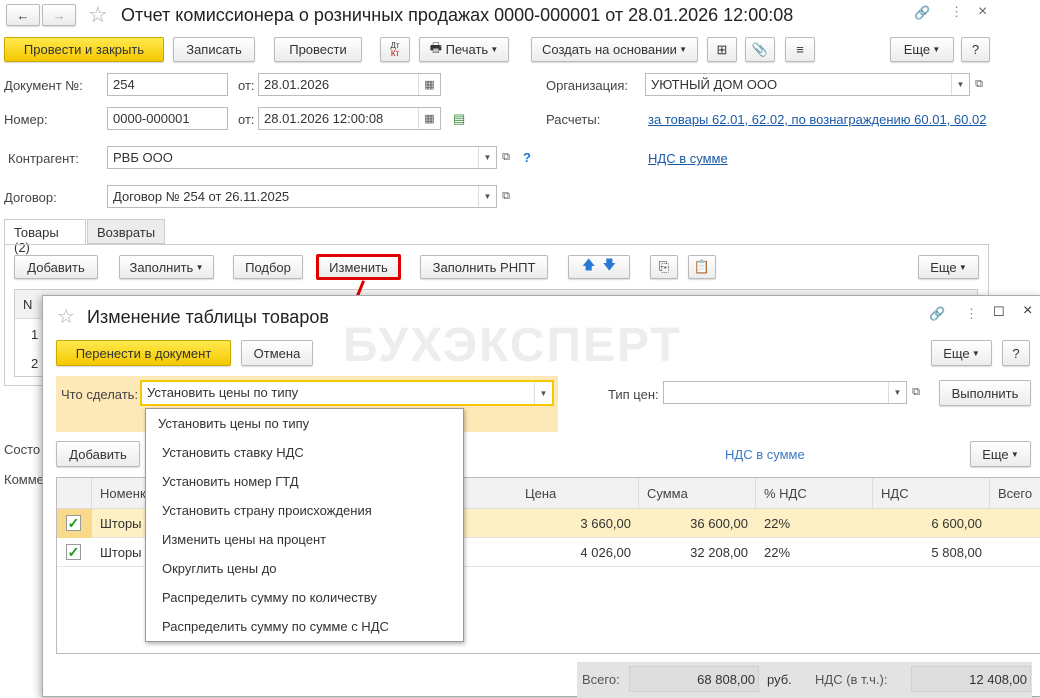 This screenshot has height=698, width=1040. I want to click on price-type-input: ▼, so click(785, 392).